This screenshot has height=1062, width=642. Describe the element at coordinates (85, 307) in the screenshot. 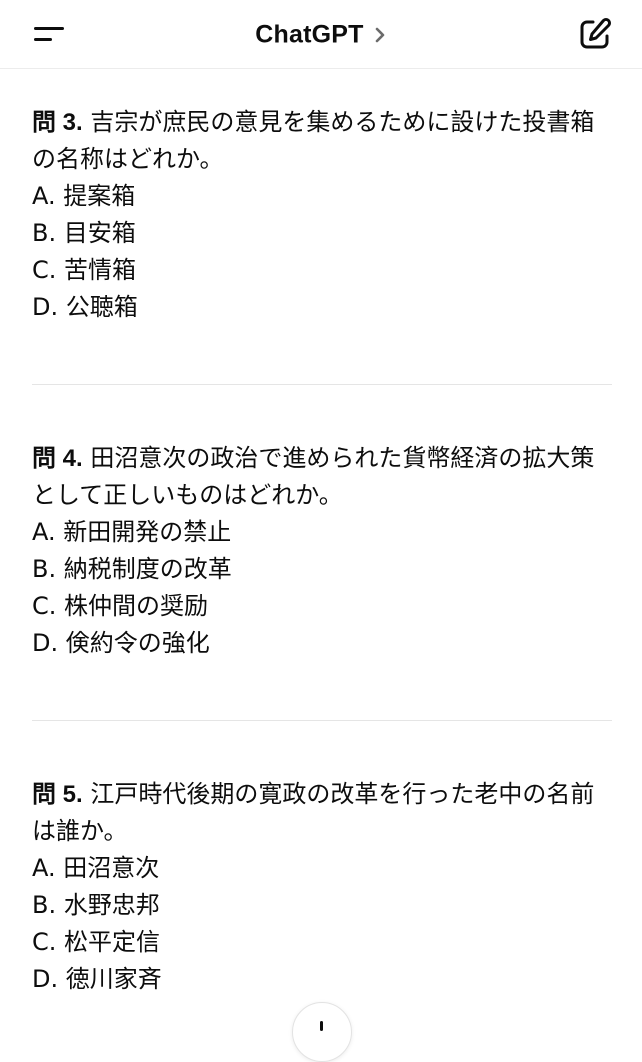

I see `option-d: D. 公聴箱` at that location.